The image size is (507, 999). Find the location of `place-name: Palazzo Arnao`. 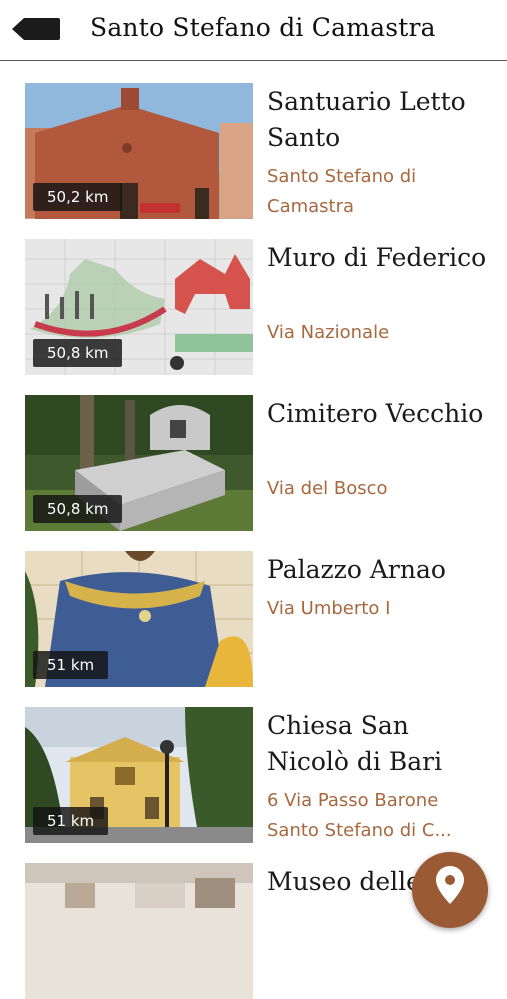

place-name: Palazzo Arnao is located at coordinates (356, 569).